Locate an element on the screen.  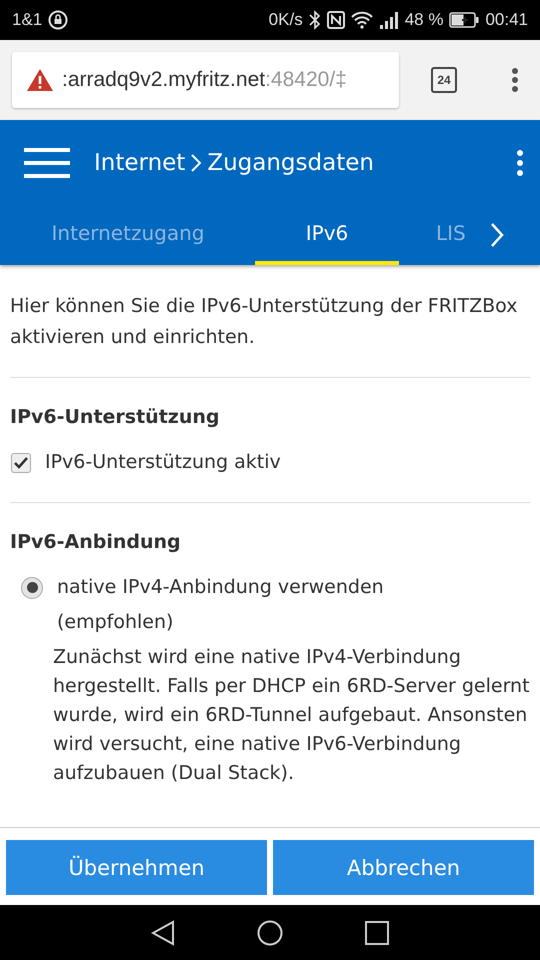
checkbox-label: IPv6-Unterstützung aktiv is located at coordinates (163, 462).